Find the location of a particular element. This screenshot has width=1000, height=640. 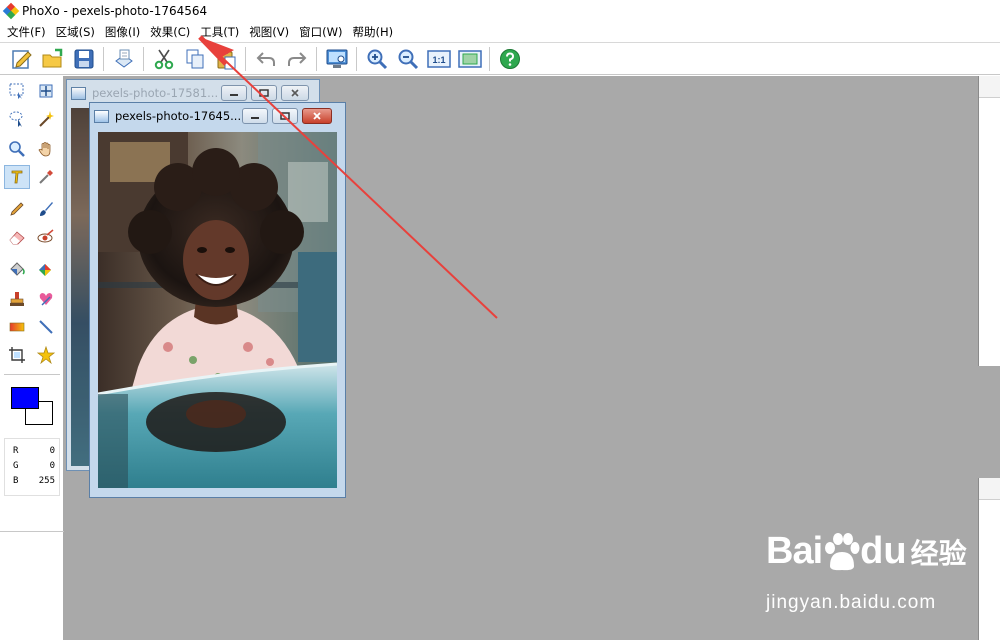

menu-region: 区域(S) is located at coordinates (75, 32).